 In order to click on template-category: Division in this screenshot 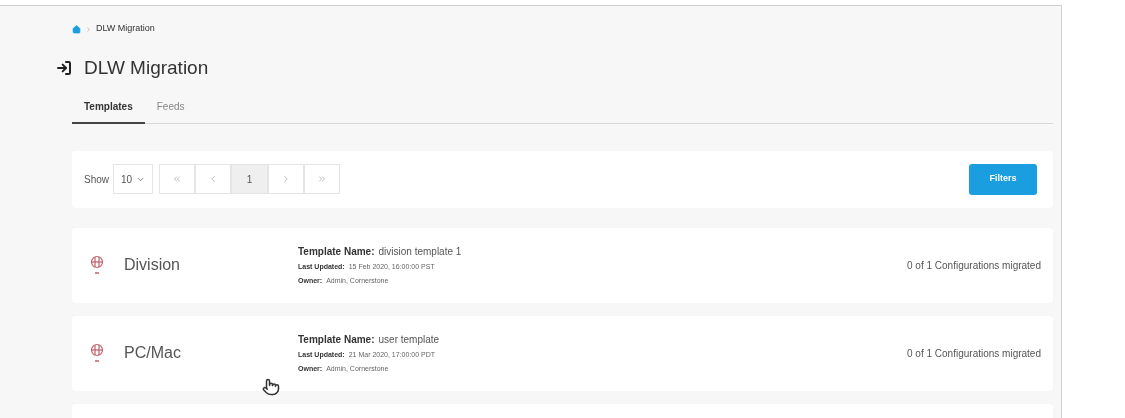, I will do `click(152, 265)`.